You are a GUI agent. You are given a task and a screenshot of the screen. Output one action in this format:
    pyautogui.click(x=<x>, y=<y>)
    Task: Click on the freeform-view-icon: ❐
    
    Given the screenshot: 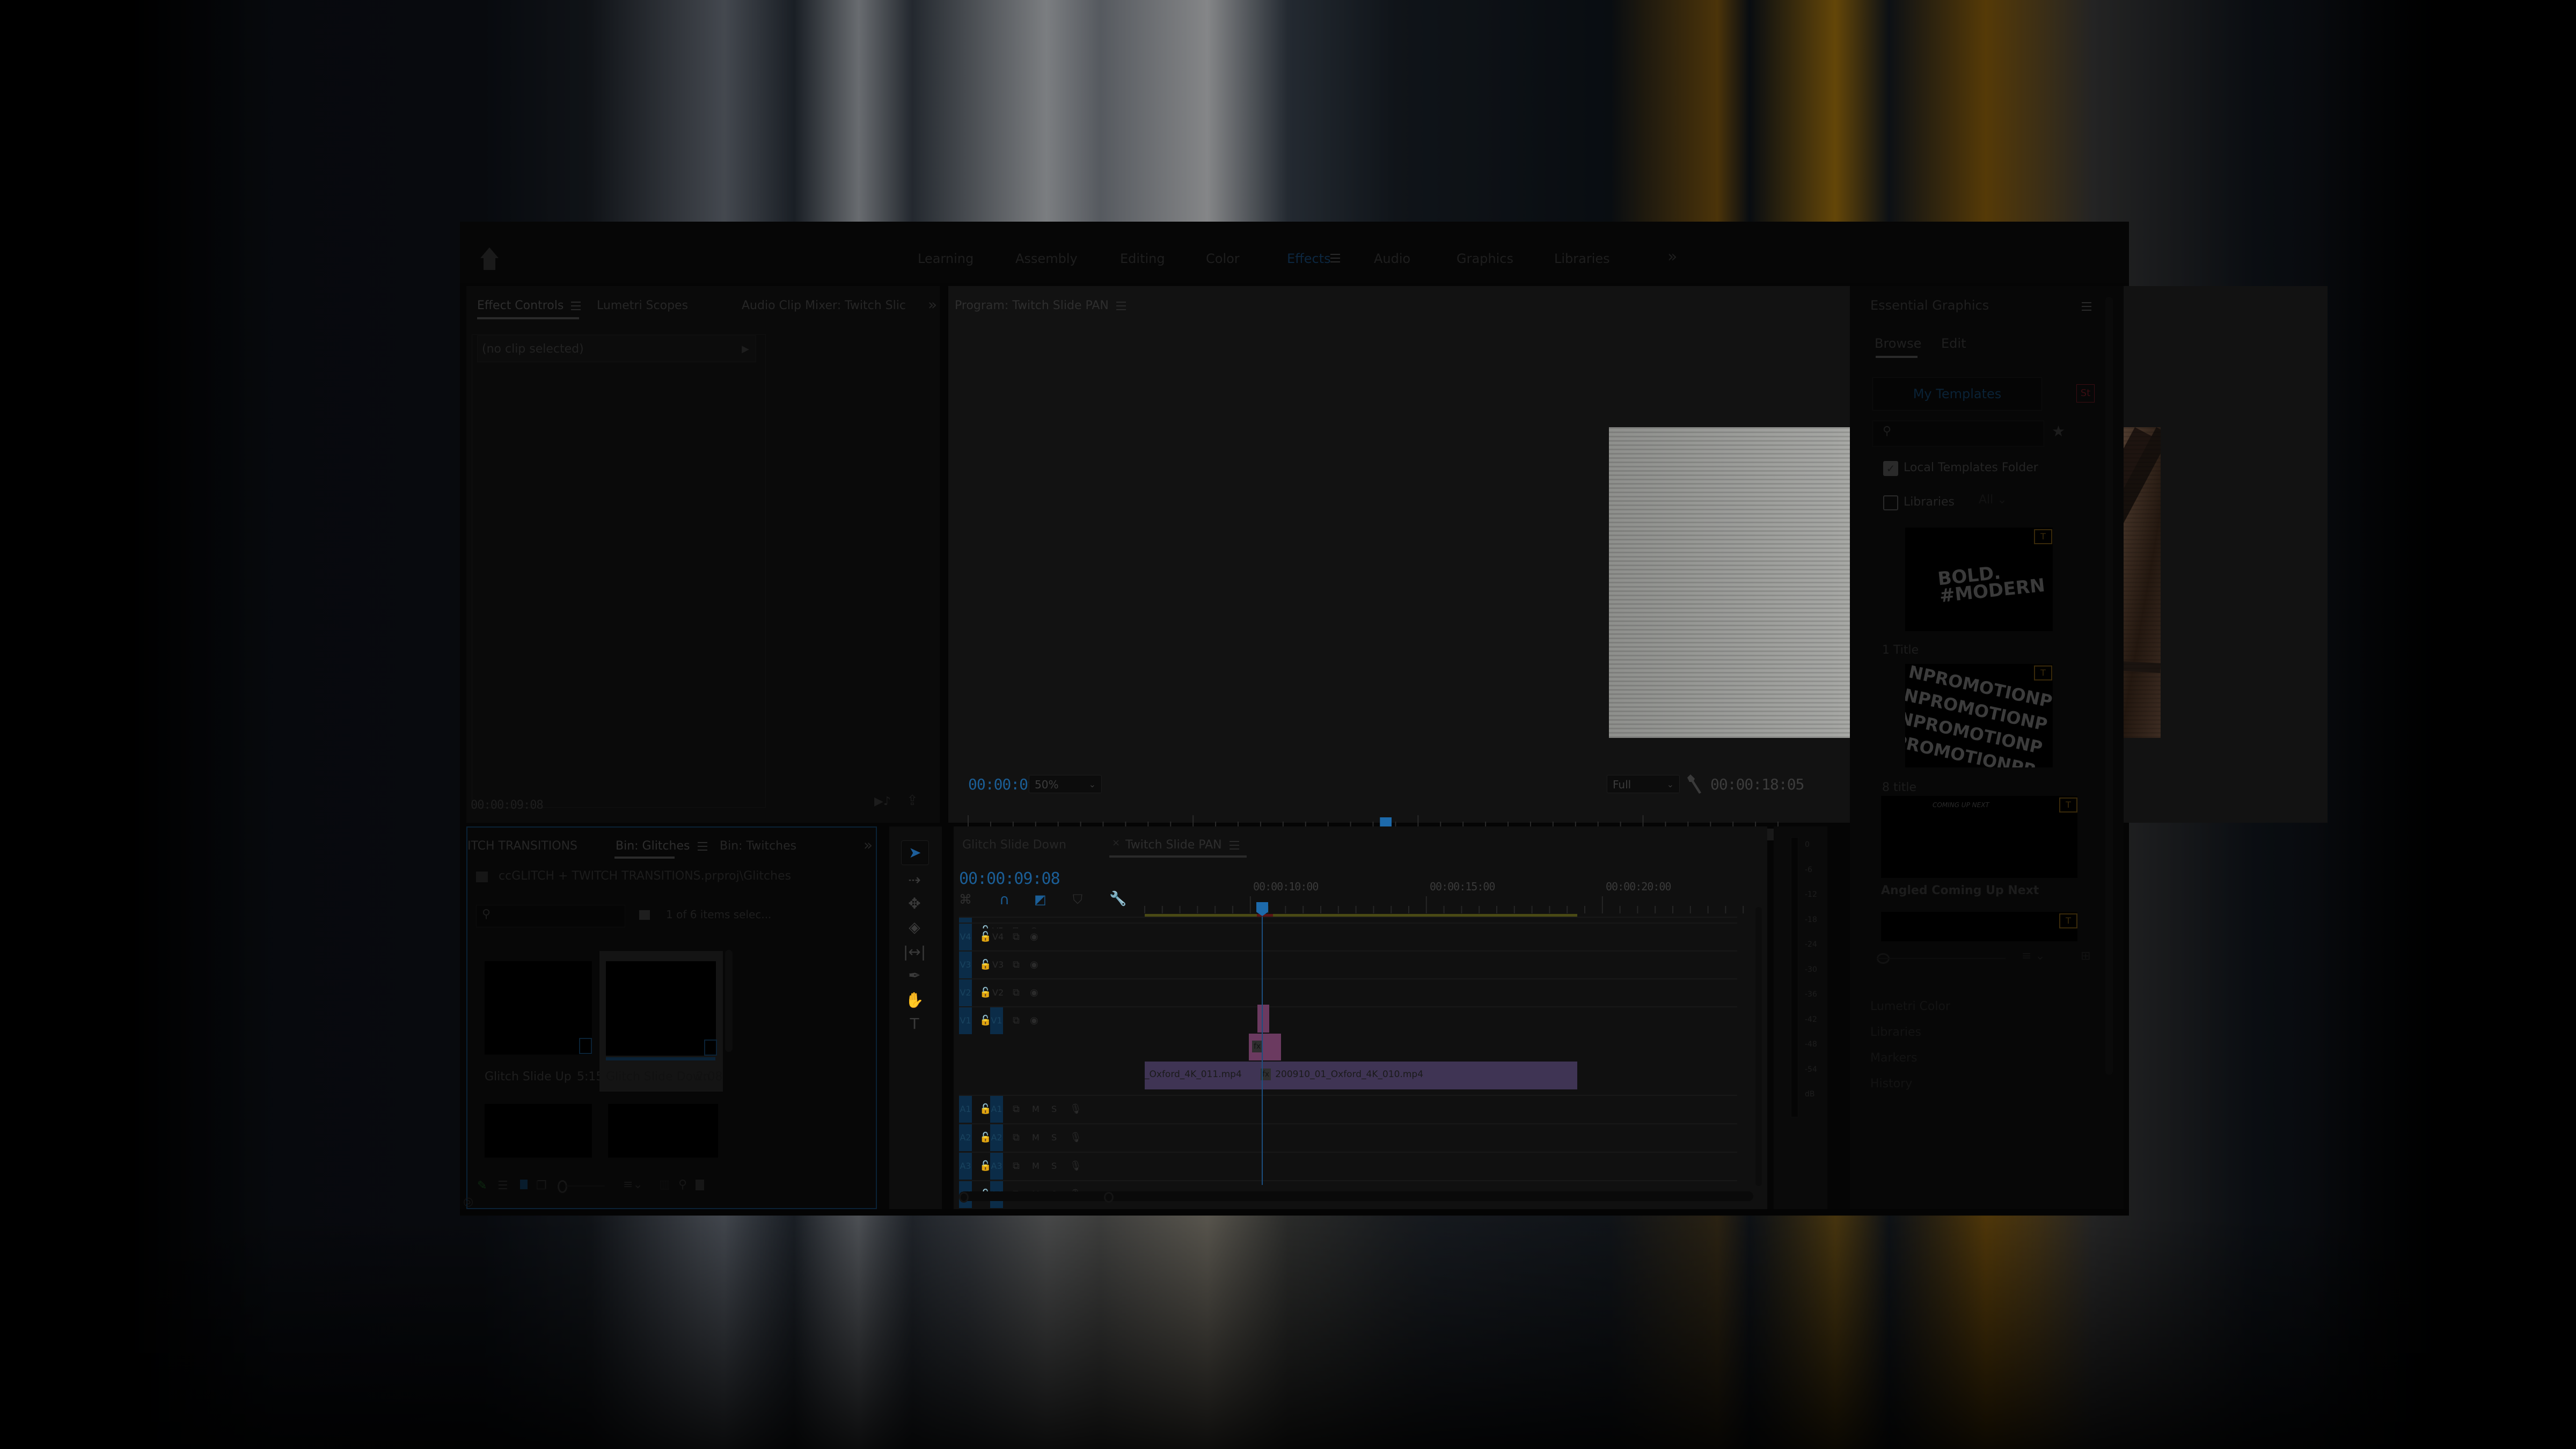 What is the action you would take?
    pyautogui.click(x=541, y=1185)
    